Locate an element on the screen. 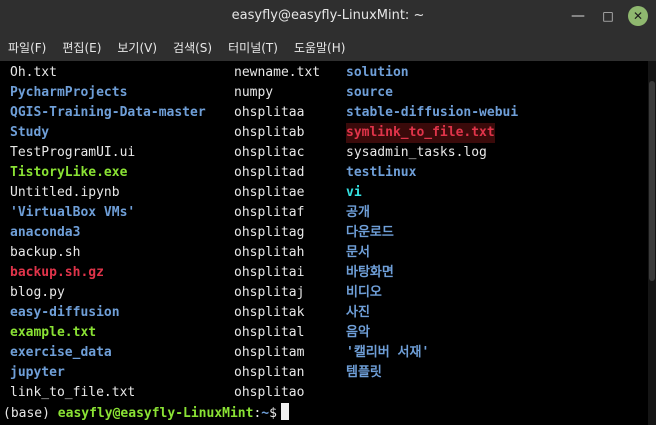 This screenshot has width=656, height=425. file-entry: TestProgramUI.ui is located at coordinates (73, 152).